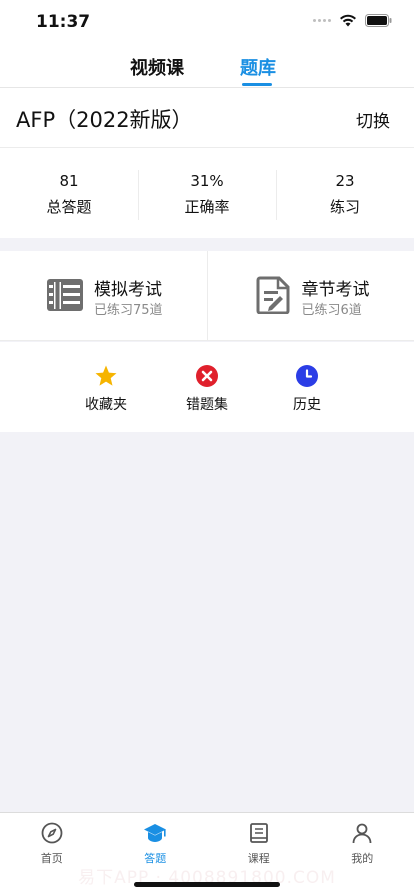 Image resolution: width=414 pixels, height=896 pixels. What do you see at coordinates (128, 290) in the screenshot?
I see `mode-title: 模拟考试` at bounding box center [128, 290].